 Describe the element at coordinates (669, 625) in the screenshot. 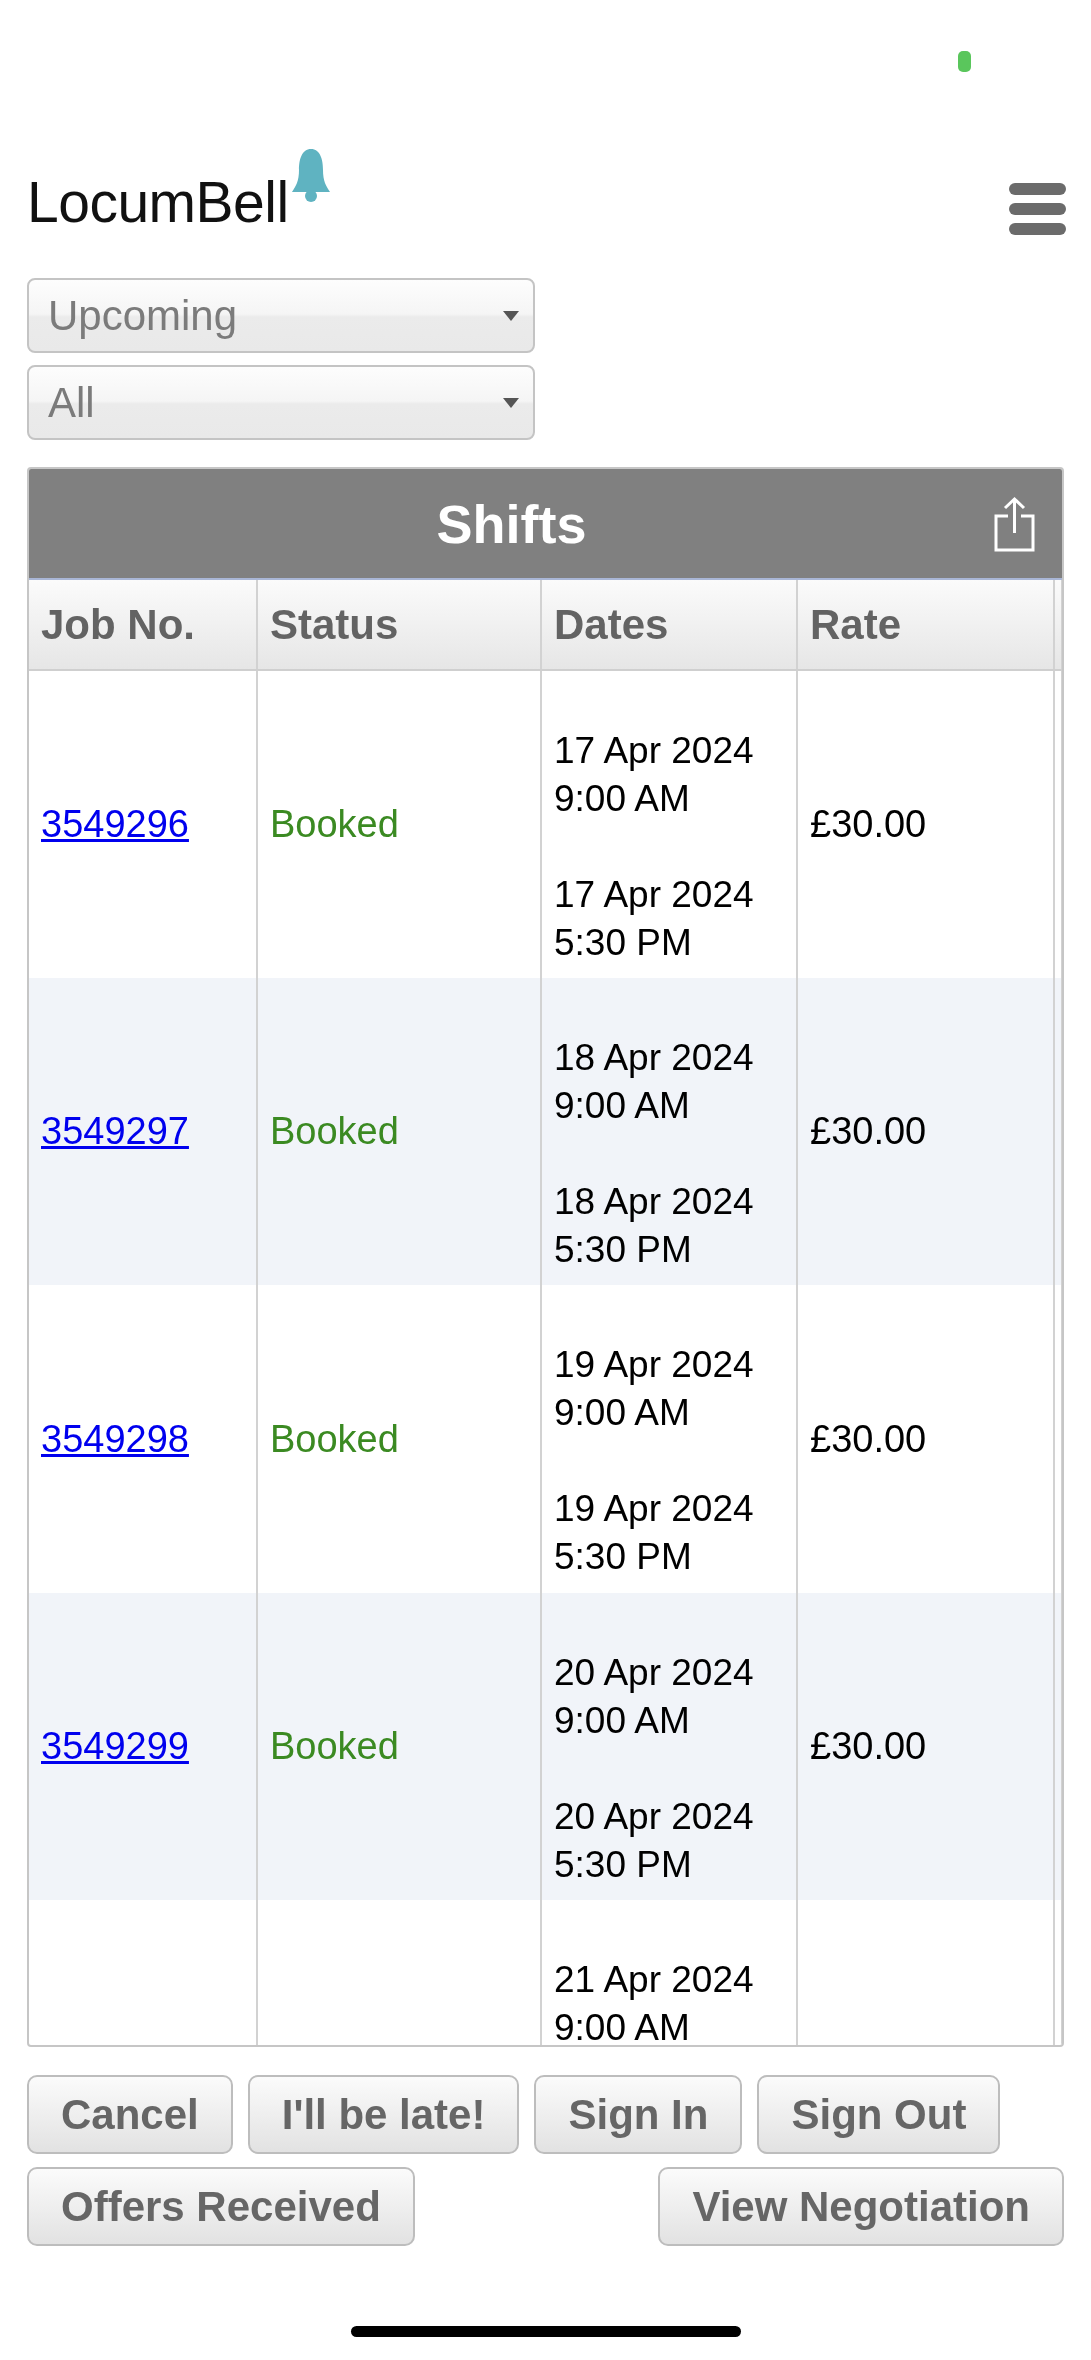

I see `column-header: Dates` at that location.